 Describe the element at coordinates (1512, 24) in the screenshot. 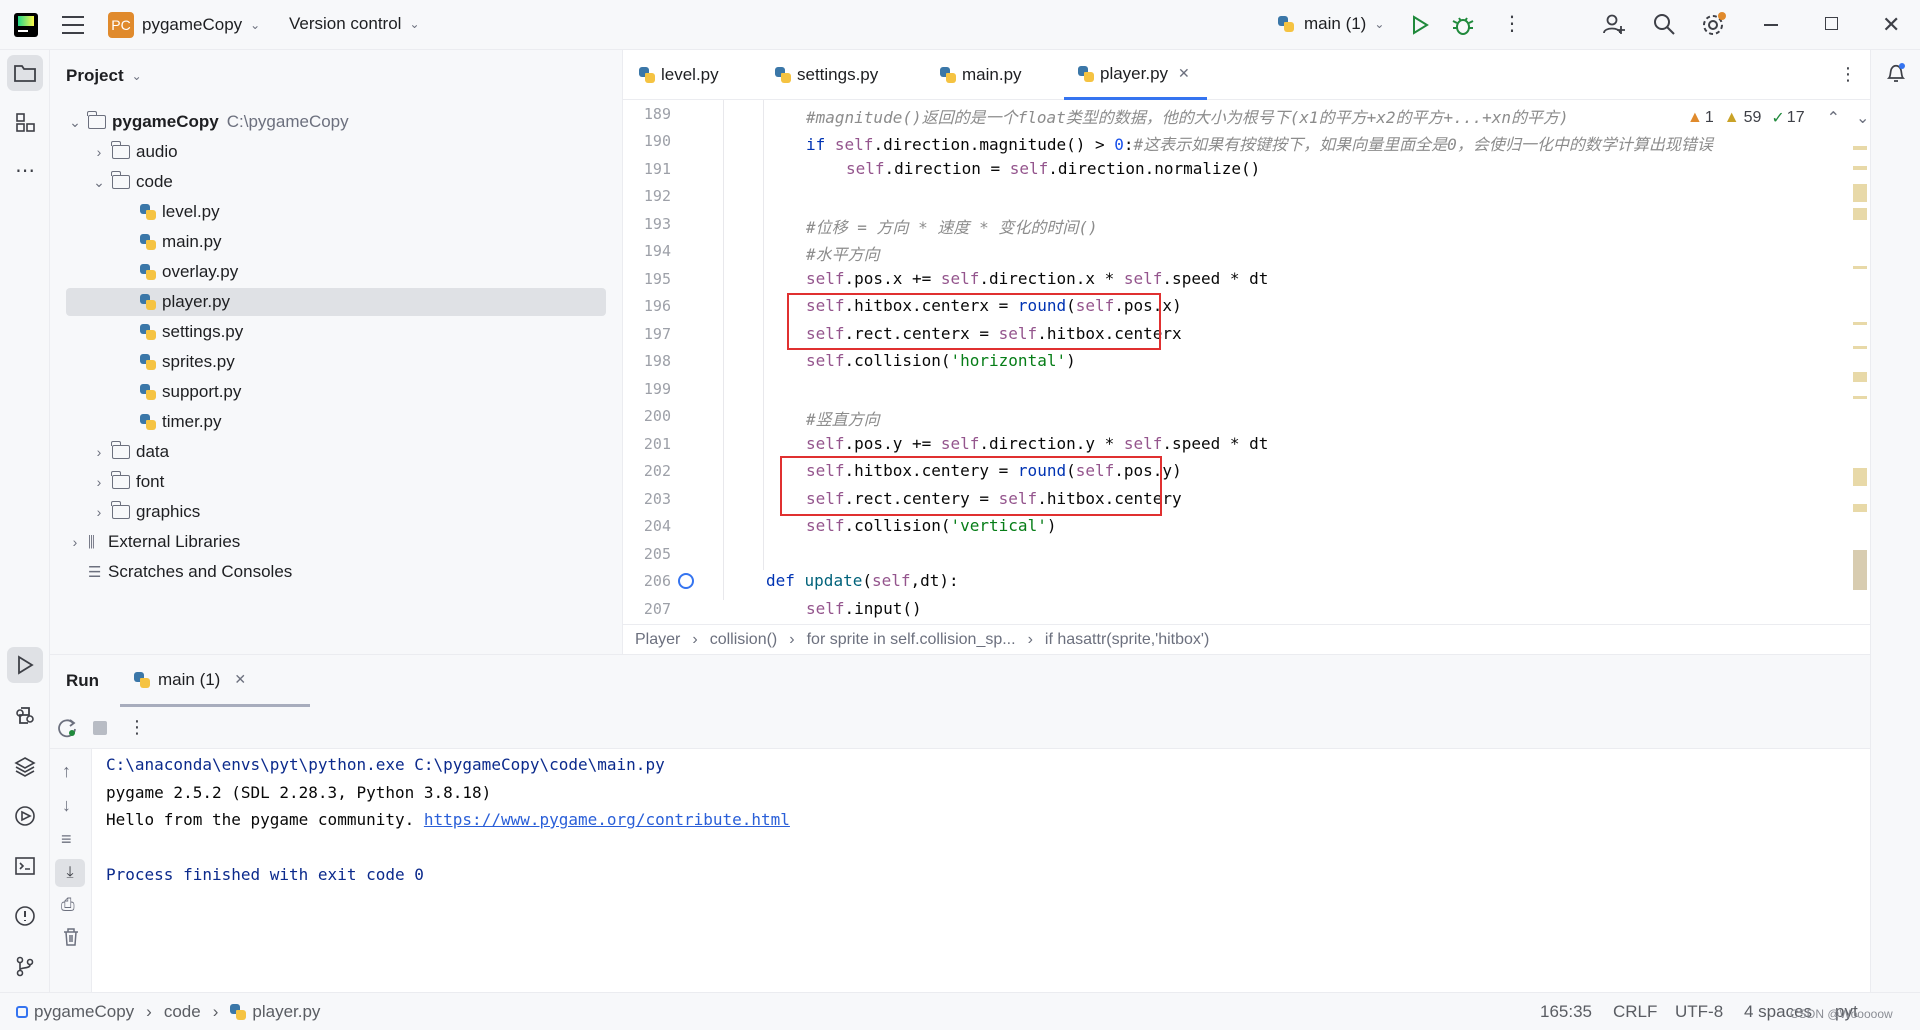

I see `more-actions-icon: ⋮` at that location.